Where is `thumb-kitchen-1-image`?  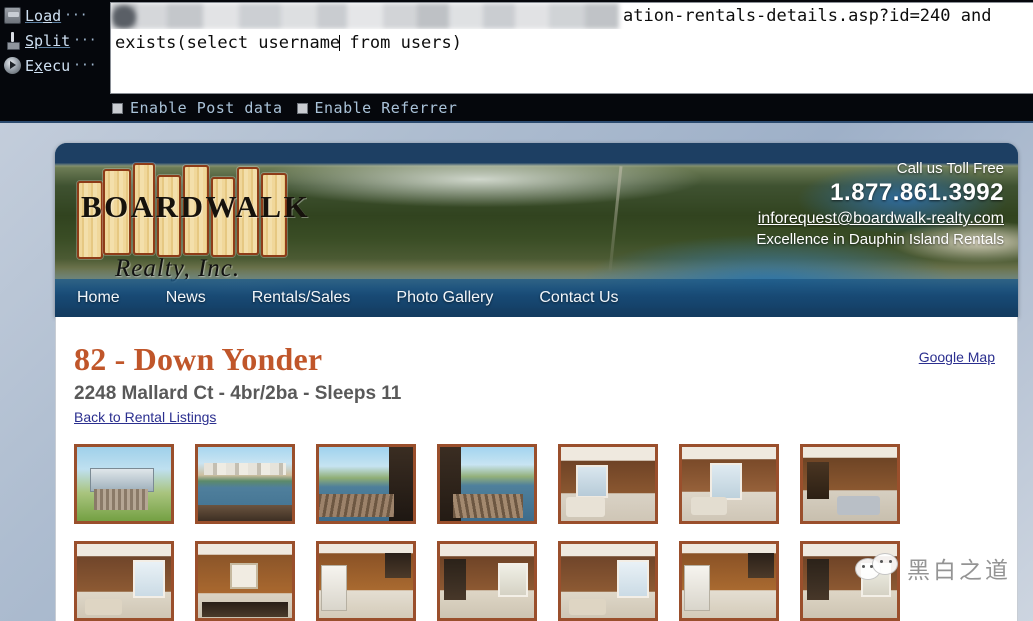 thumb-kitchen-1-image is located at coordinates (245, 581).